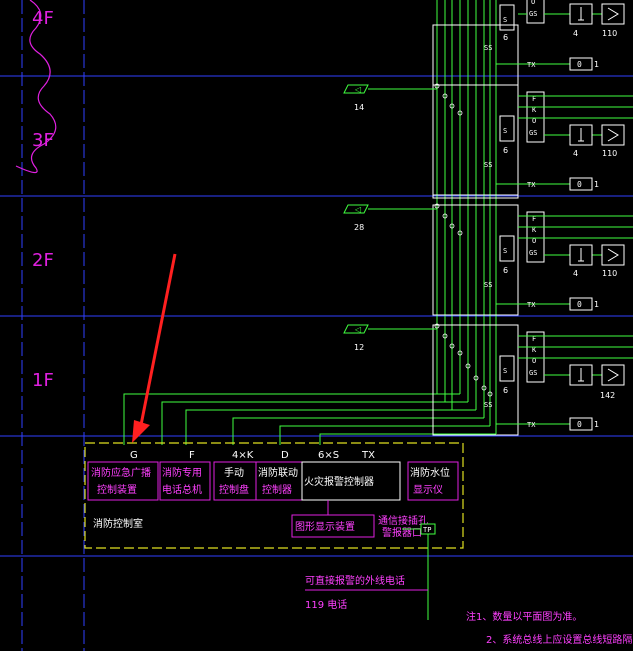 This screenshot has width=633, height=651. What do you see at coordinates (43, 380) in the screenshot?
I see `floor-label-1f: 1F` at bounding box center [43, 380].